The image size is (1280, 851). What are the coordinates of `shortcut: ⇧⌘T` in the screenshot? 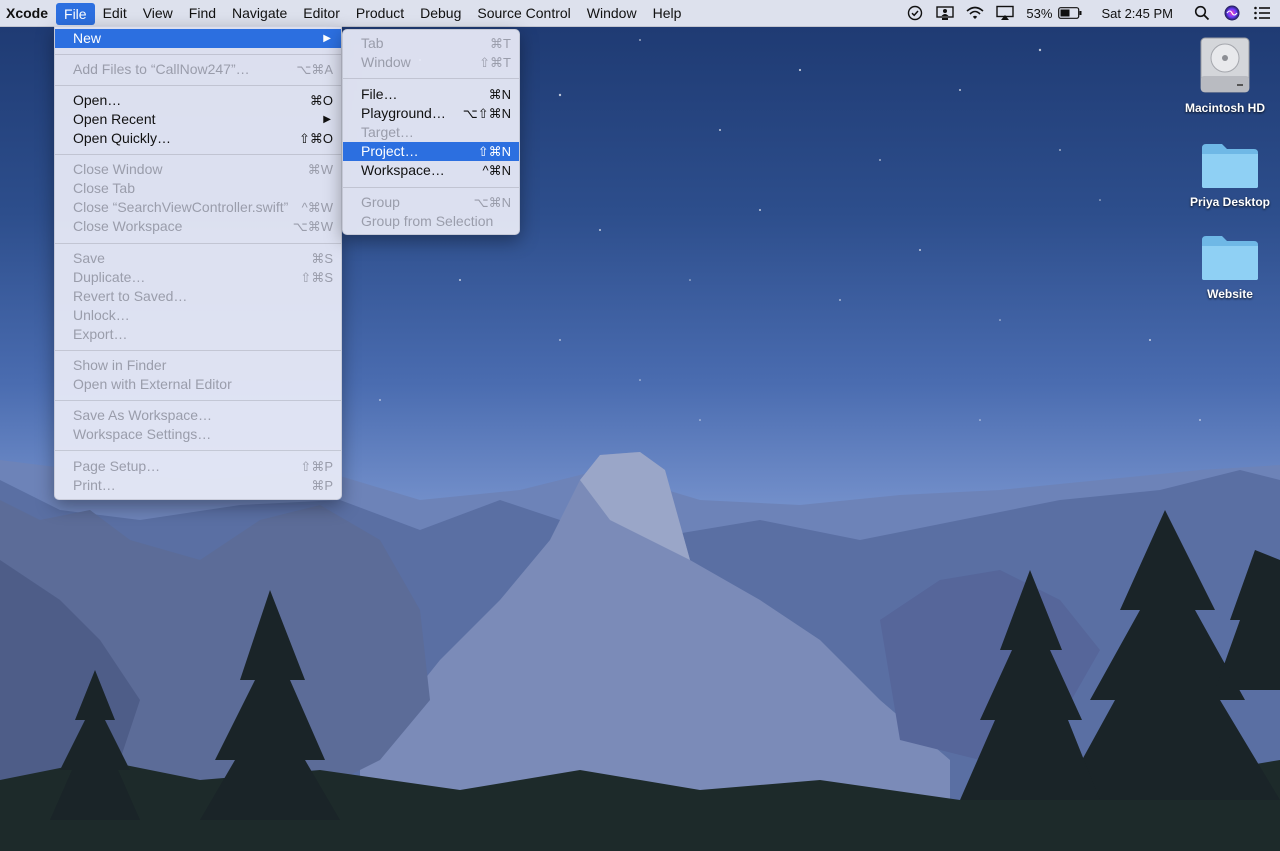 It's located at (495, 62).